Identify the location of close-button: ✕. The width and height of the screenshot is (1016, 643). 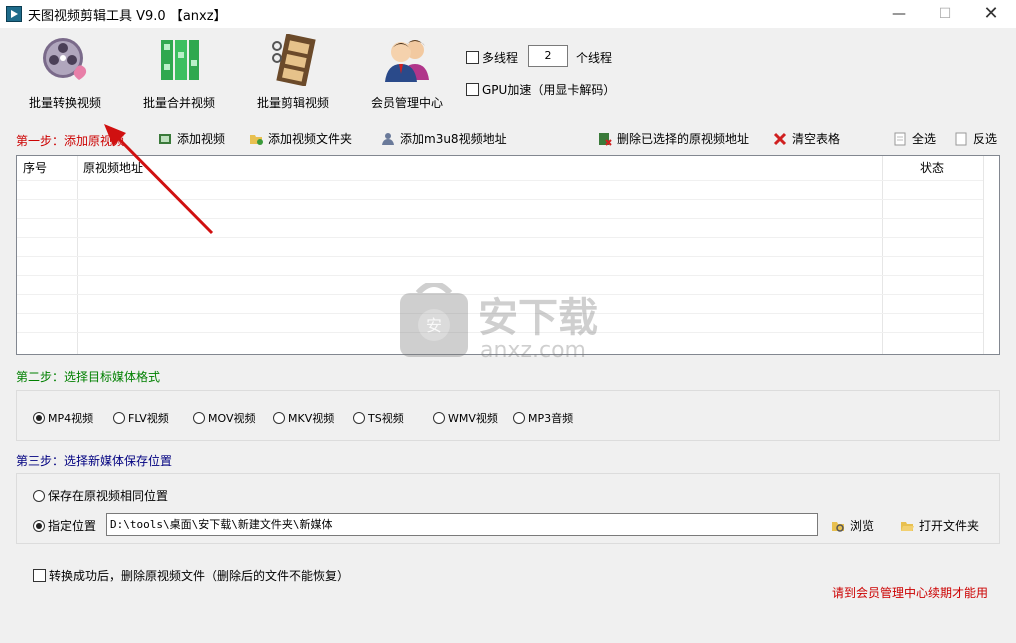
(991, 14).